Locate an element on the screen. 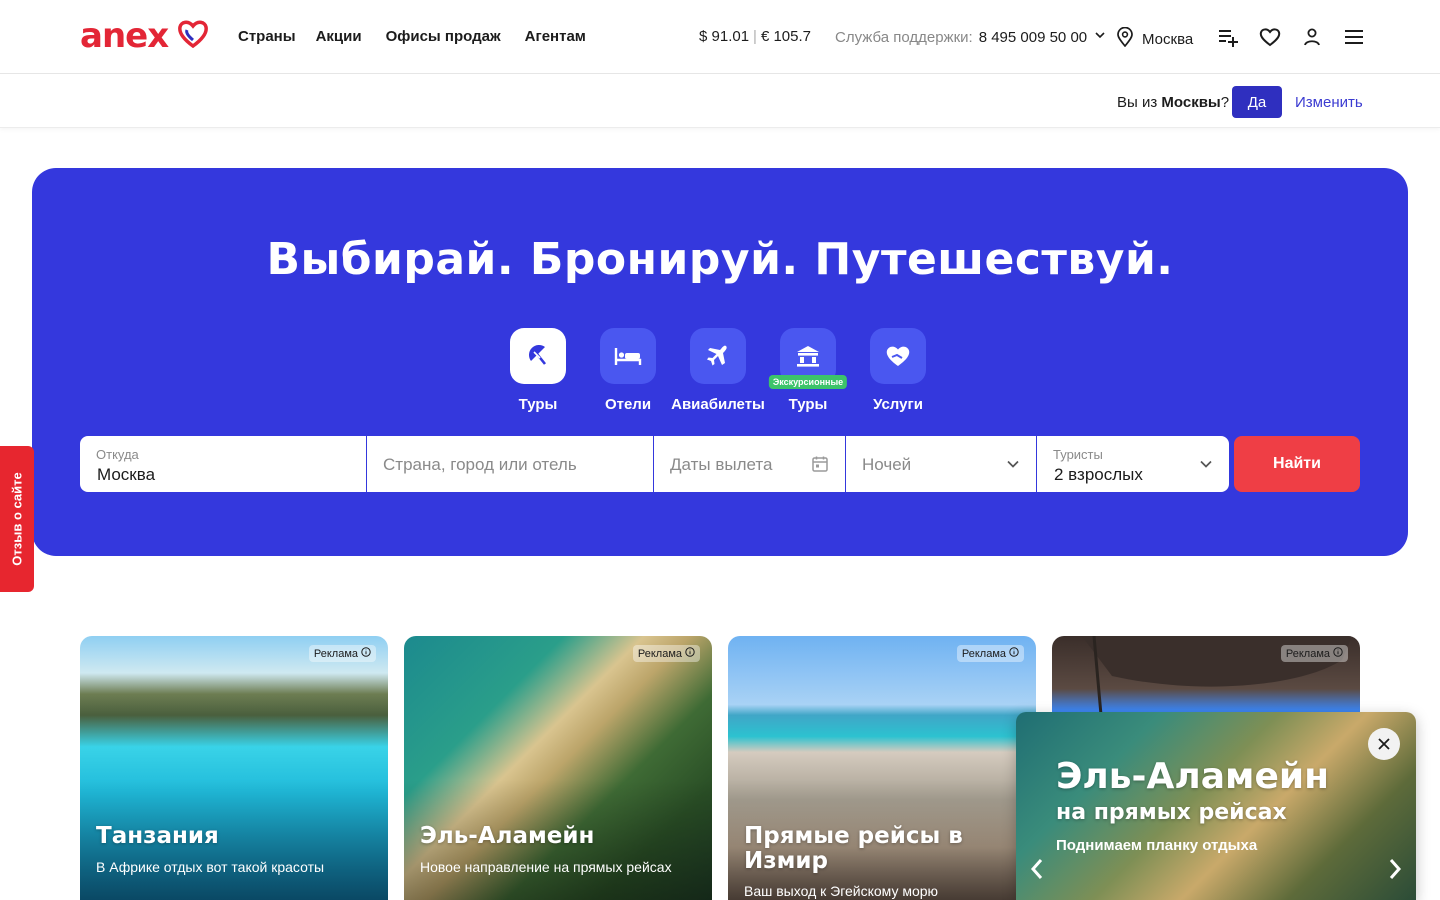 Image resolution: width=1440 pixels, height=900 pixels. user-icon is located at coordinates (1312, 37).